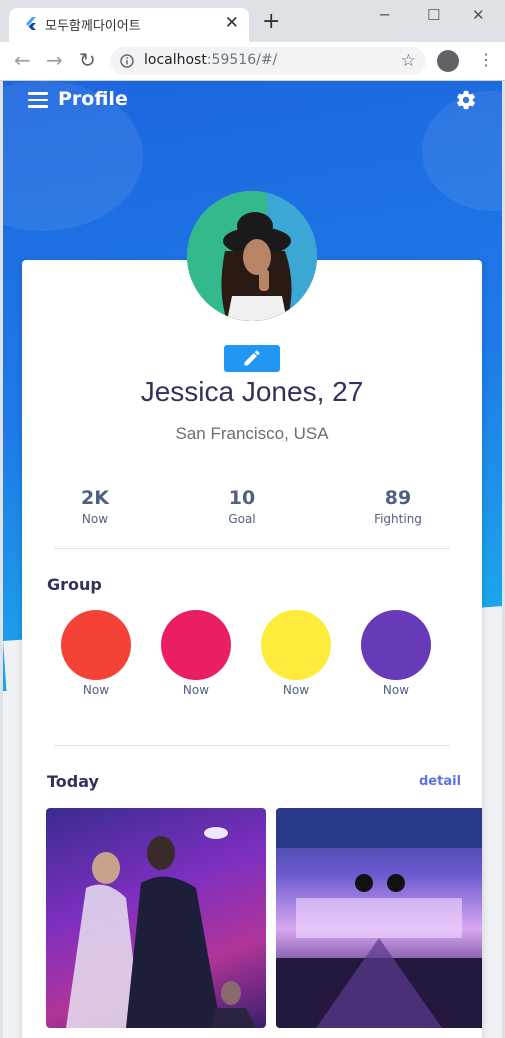  I want to click on stat-value: 10, so click(242, 498).